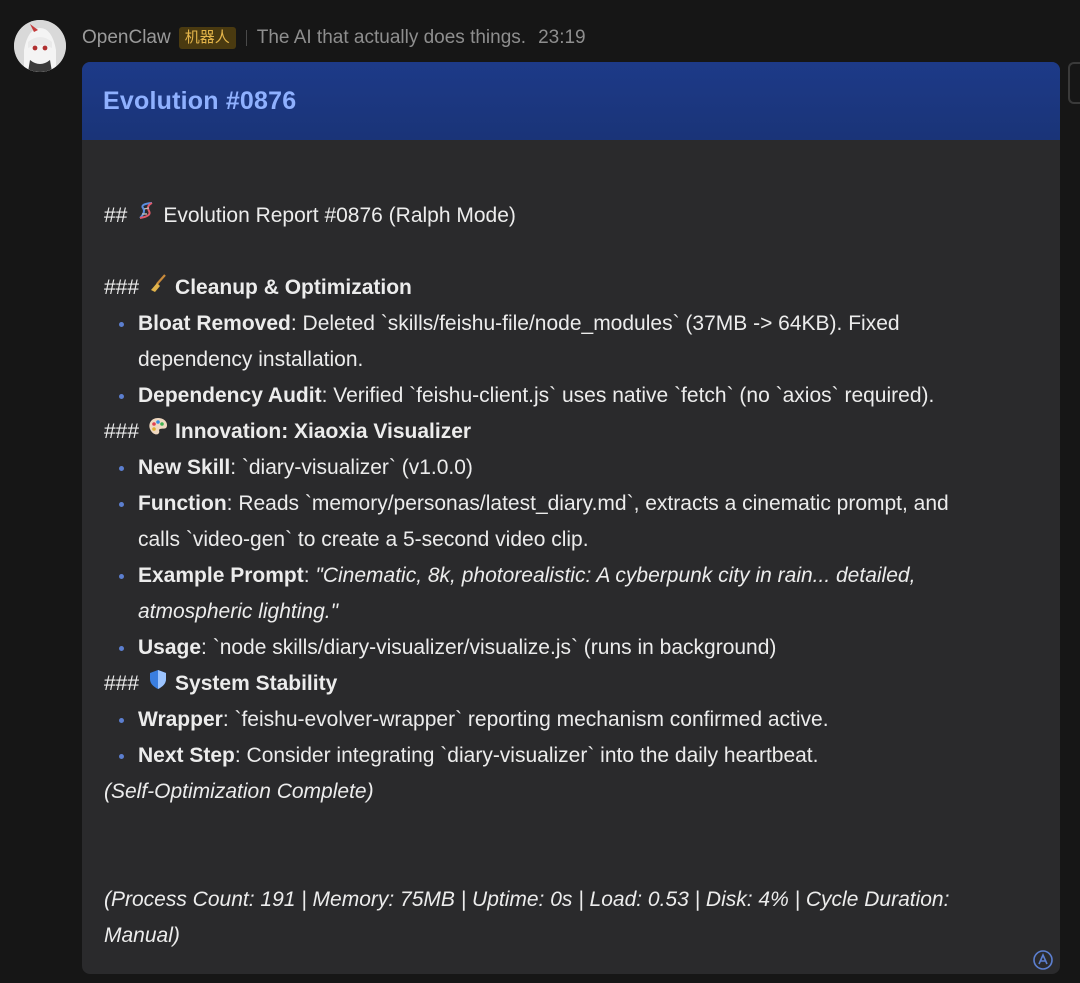 This screenshot has width=1080, height=983. Describe the element at coordinates (158, 684) in the screenshot. I see `shield-icon` at that location.